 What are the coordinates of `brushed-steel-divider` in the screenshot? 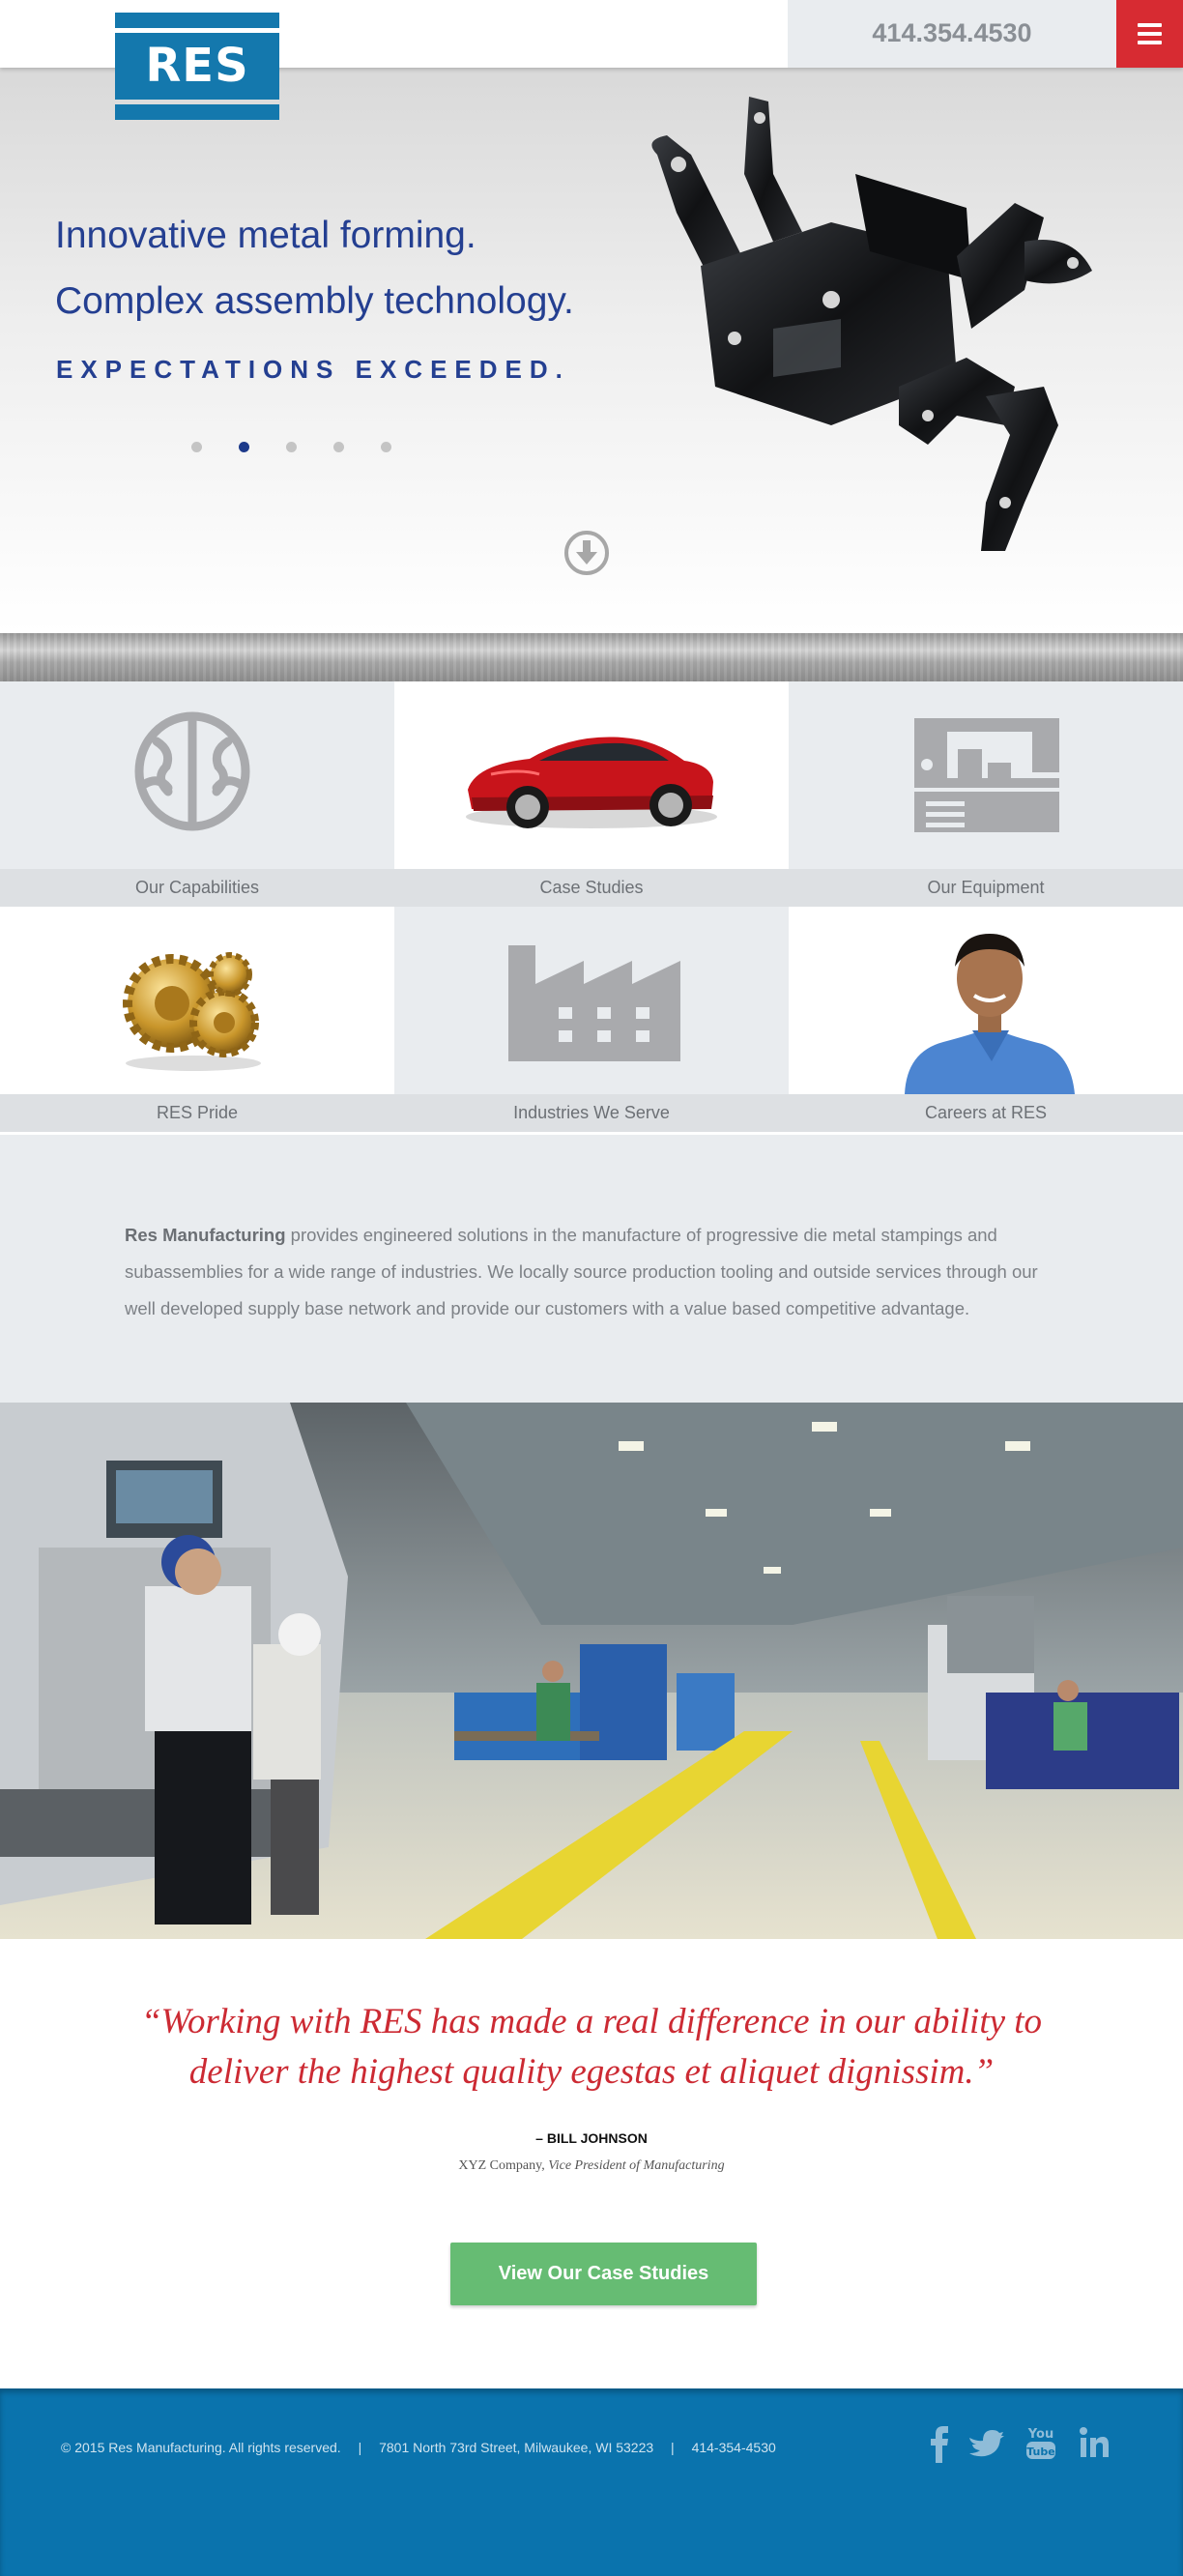 It's located at (591, 657).